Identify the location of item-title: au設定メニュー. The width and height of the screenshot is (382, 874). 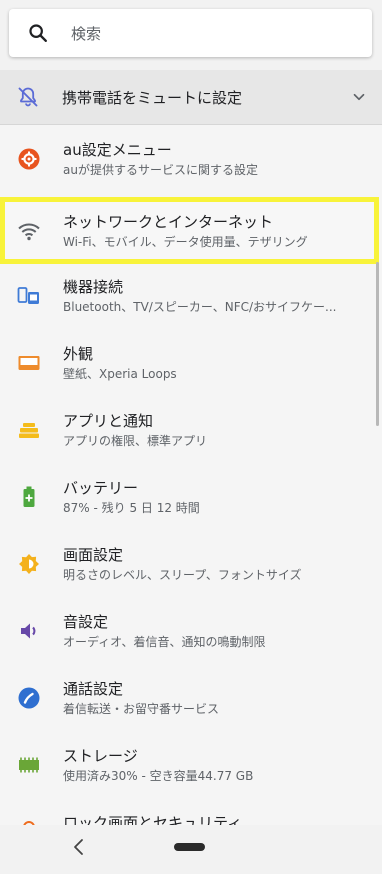
(117, 150).